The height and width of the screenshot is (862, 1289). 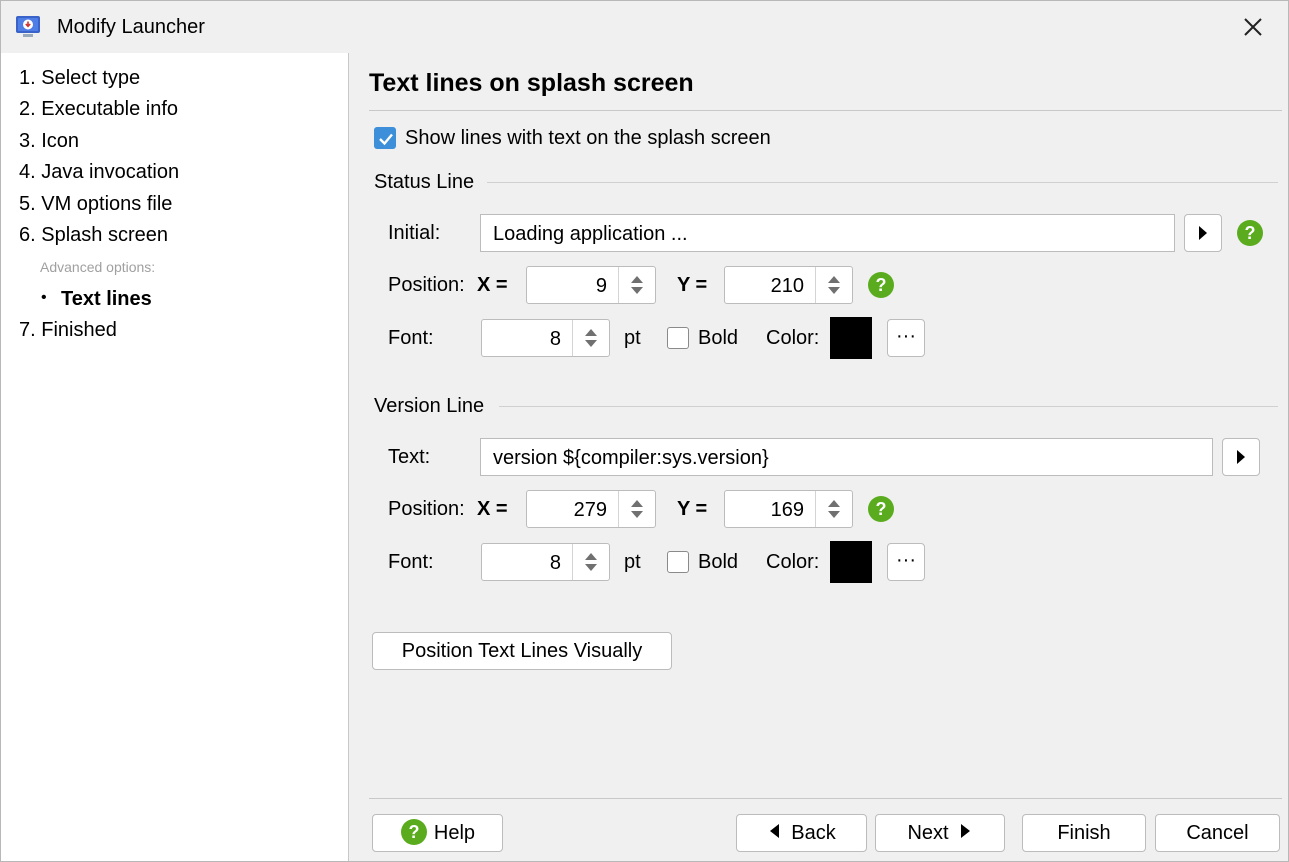 What do you see at coordinates (492, 509) in the screenshot?
I see `version-x-label: X =` at bounding box center [492, 509].